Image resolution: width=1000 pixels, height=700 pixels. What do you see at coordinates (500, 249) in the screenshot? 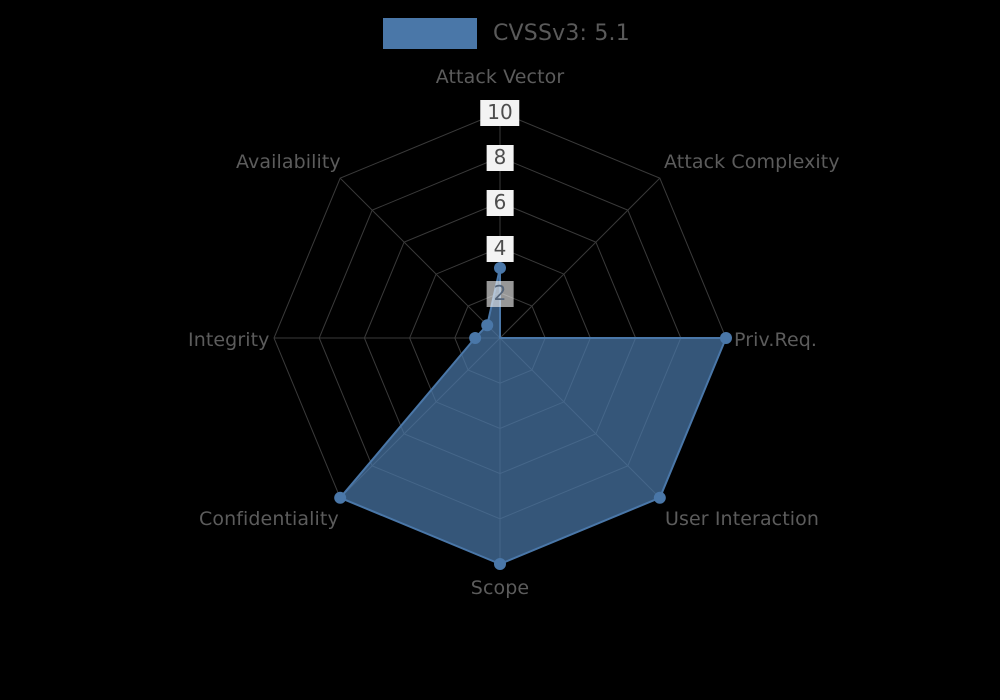
I see `r-tick-4: 4` at bounding box center [500, 249].